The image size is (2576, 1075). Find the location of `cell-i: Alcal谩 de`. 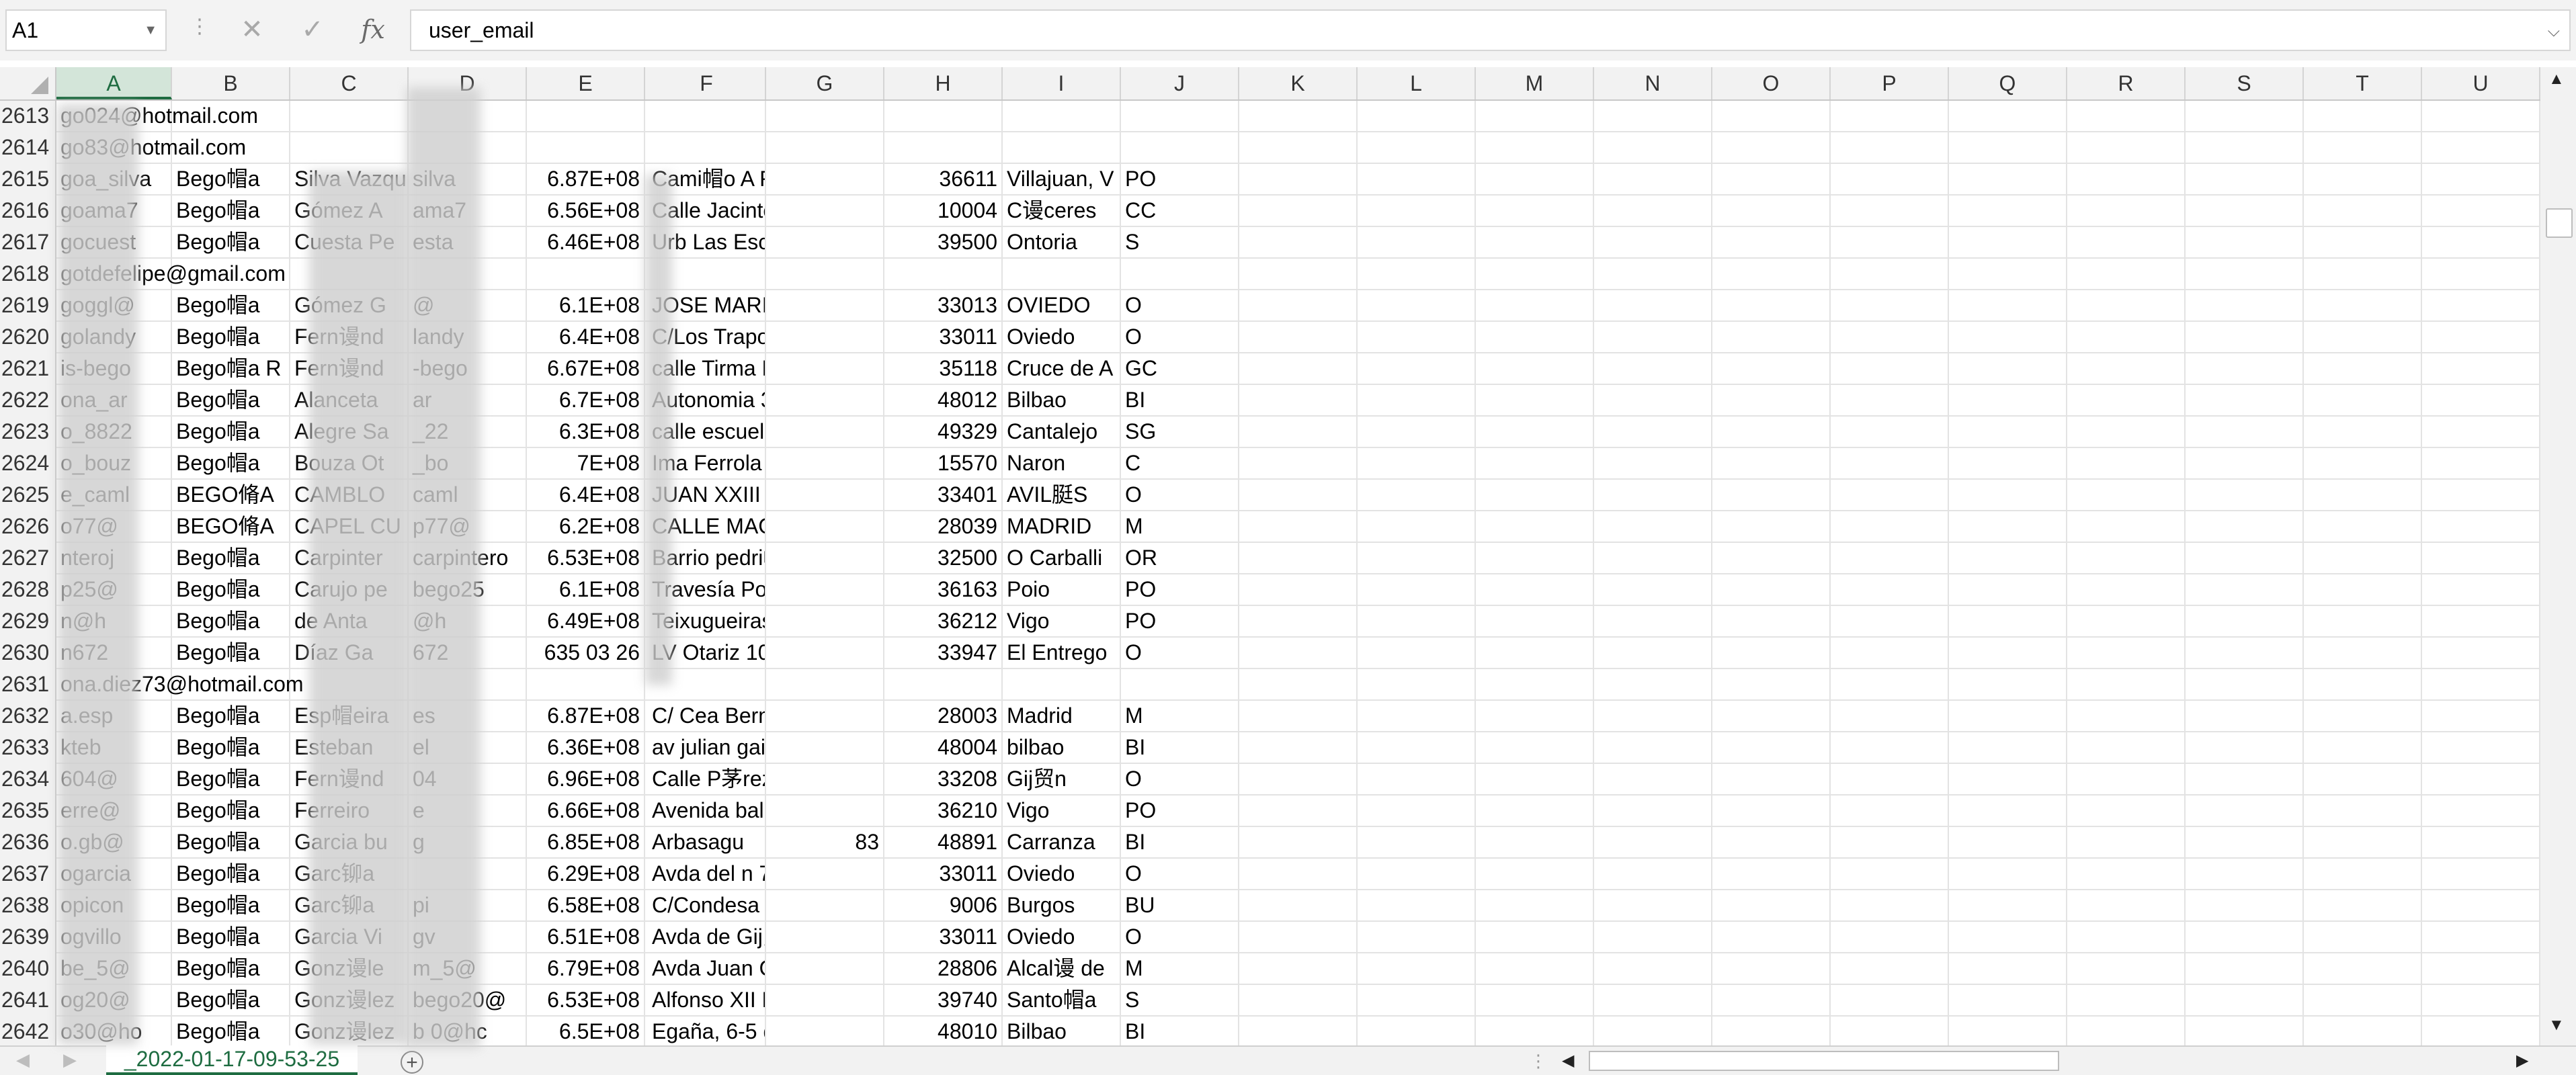

cell-i: Alcal谩 de is located at coordinates (1062, 968).